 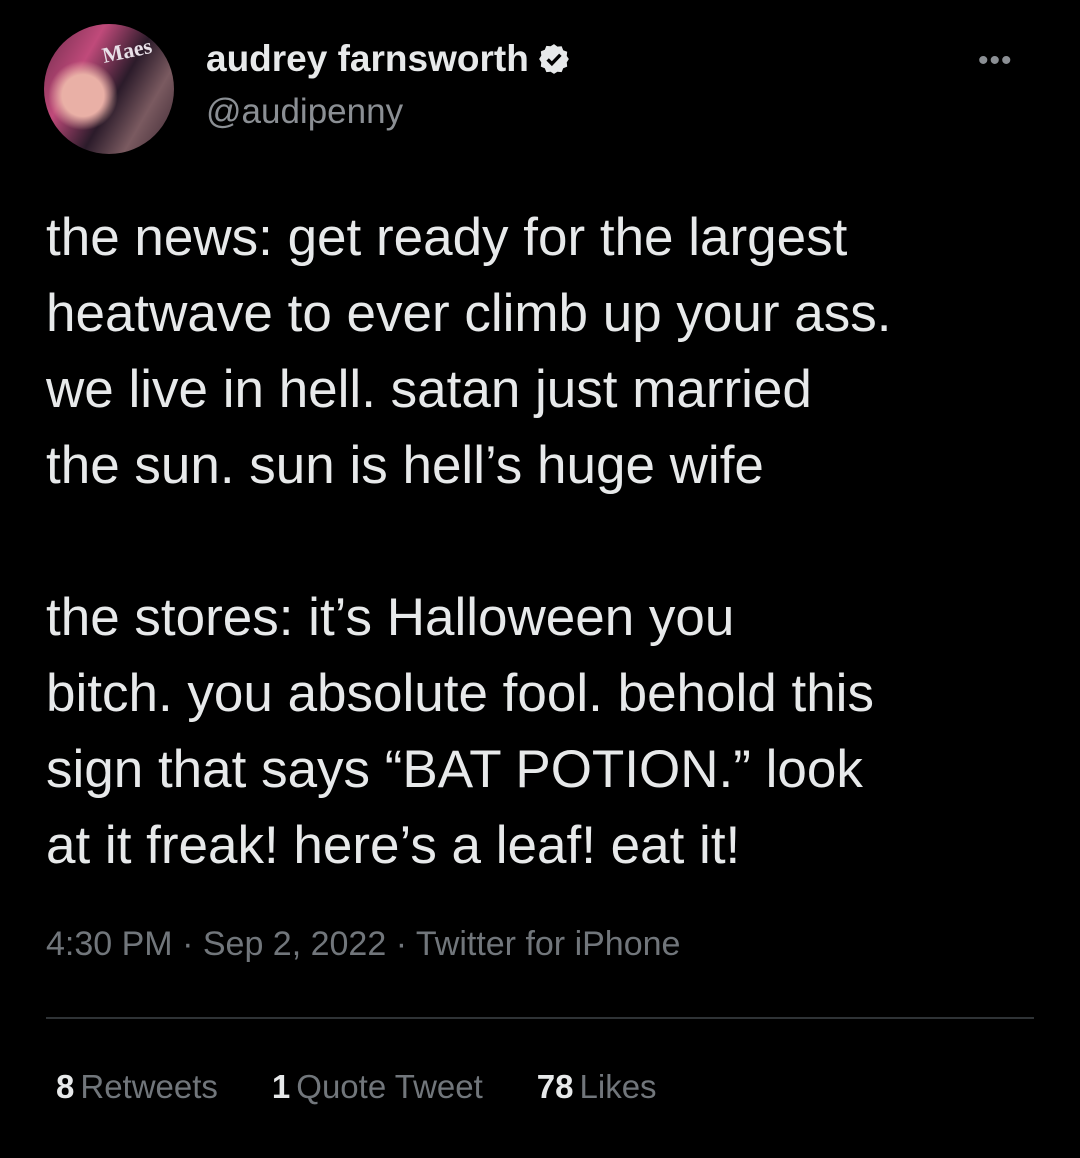 I want to click on likes-count: 78, so click(x=555, y=1086).